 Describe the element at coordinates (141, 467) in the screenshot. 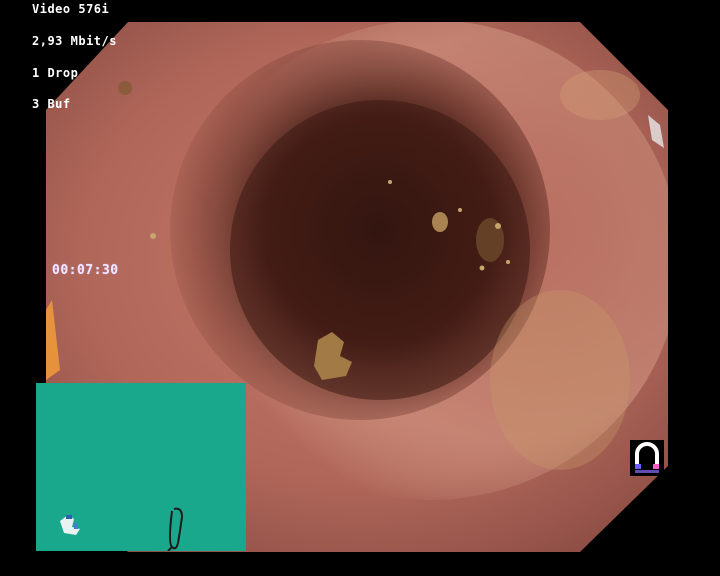

I see `scope-position-inset` at that location.